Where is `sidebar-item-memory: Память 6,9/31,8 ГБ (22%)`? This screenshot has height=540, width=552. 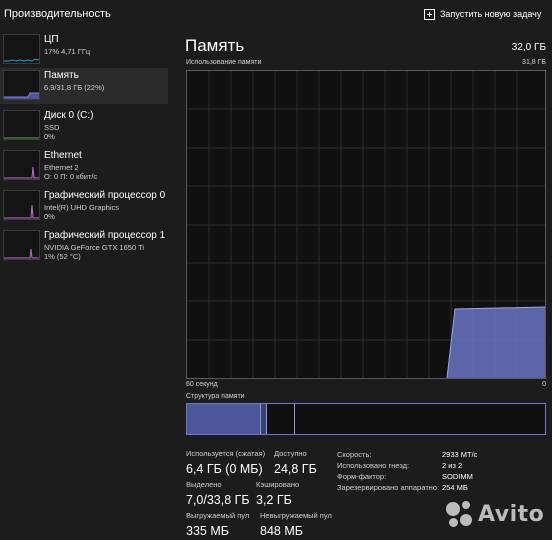 sidebar-item-memory: Память 6,9/31,8 ГБ (22%) is located at coordinates (84, 86).